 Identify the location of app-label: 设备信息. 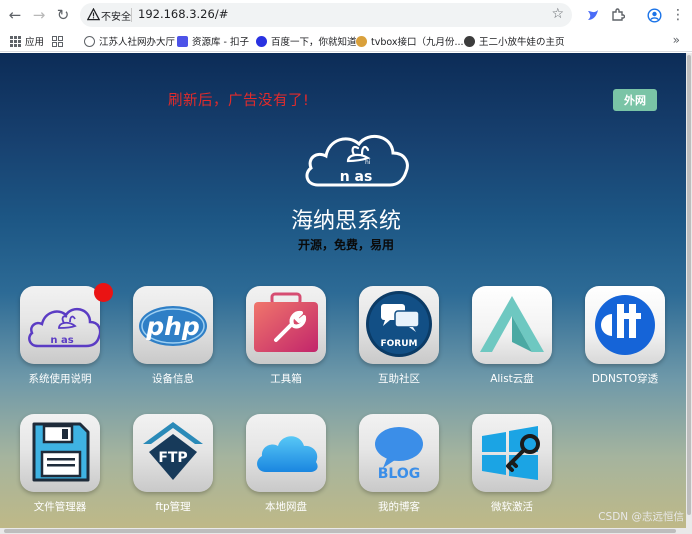
(173, 379).